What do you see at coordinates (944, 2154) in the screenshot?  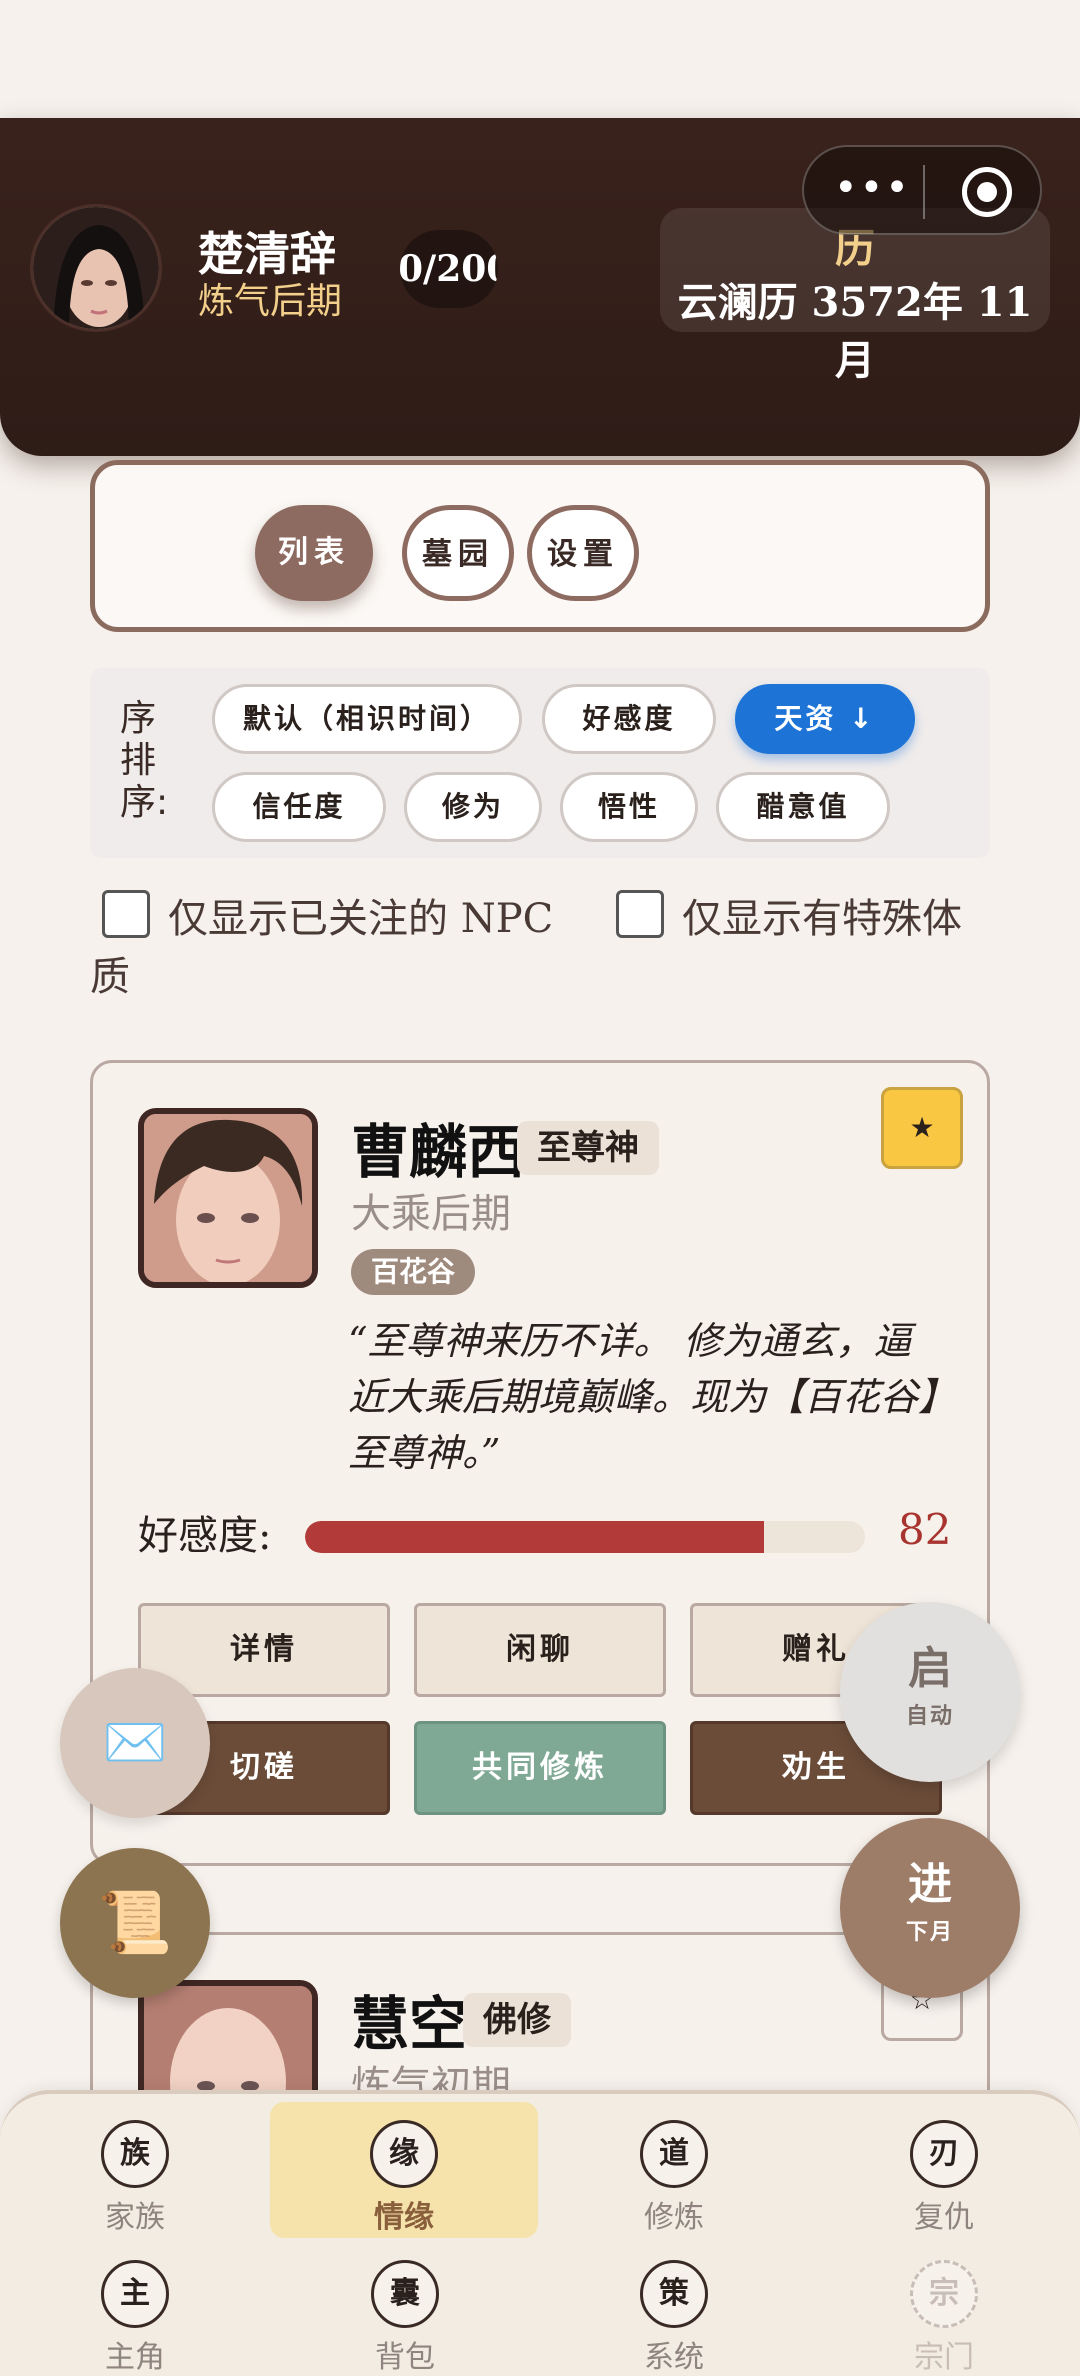 I see `blade-icon: 刃` at bounding box center [944, 2154].